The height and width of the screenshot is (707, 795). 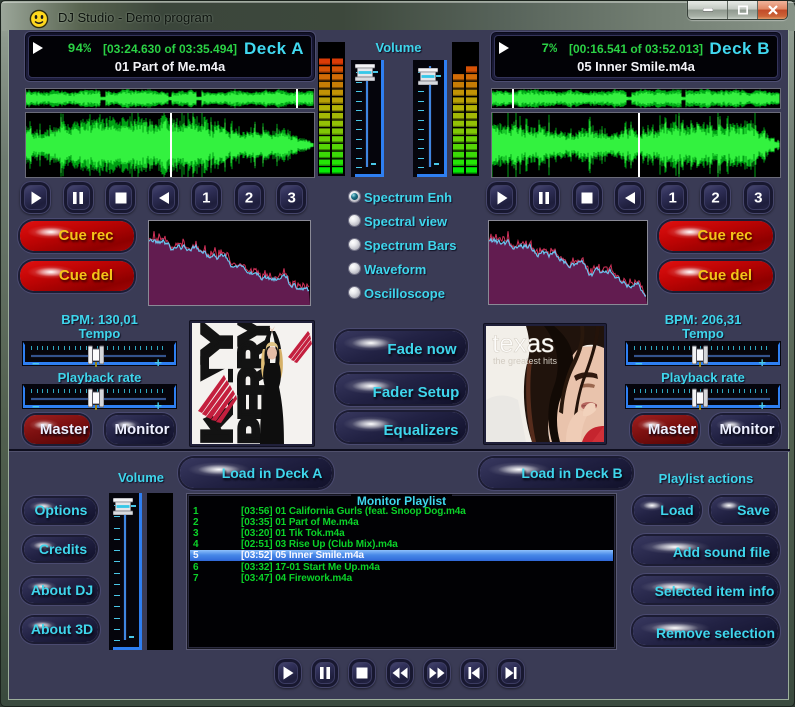 What do you see at coordinates (523, 343) in the screenshot?
I see `svg-text: texas` at bounding box center [523, 343].